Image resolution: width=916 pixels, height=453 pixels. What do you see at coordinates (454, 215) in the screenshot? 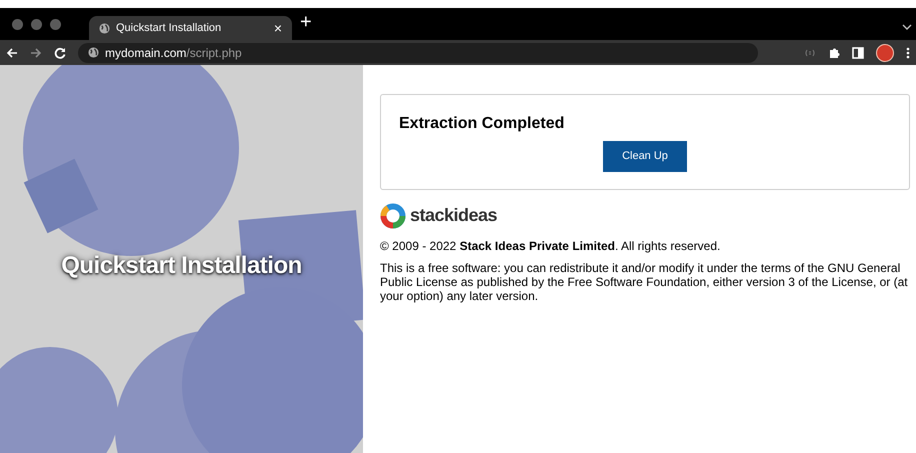
I see `logo-text: stackideas` at bounding box center [454, 215].